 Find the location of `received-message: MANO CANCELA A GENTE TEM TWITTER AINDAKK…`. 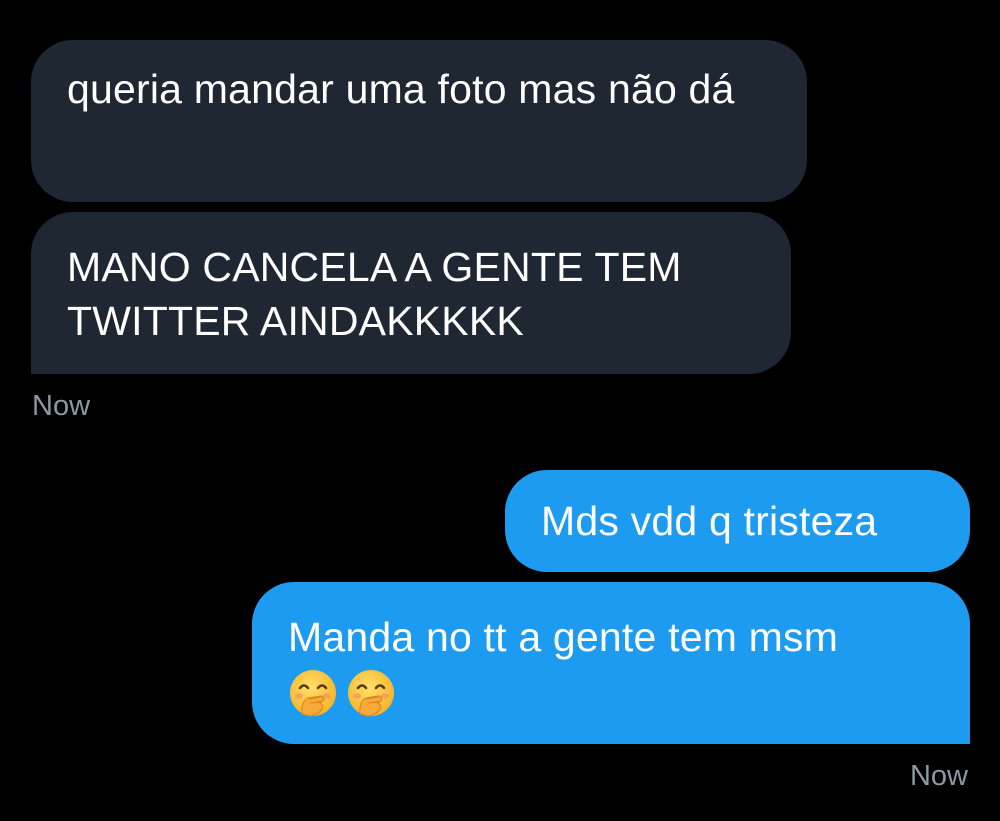

received-message: MANO CANCELA A GENTE TEM TWITTER AINDAKK… is located at coordinates (411, 293).